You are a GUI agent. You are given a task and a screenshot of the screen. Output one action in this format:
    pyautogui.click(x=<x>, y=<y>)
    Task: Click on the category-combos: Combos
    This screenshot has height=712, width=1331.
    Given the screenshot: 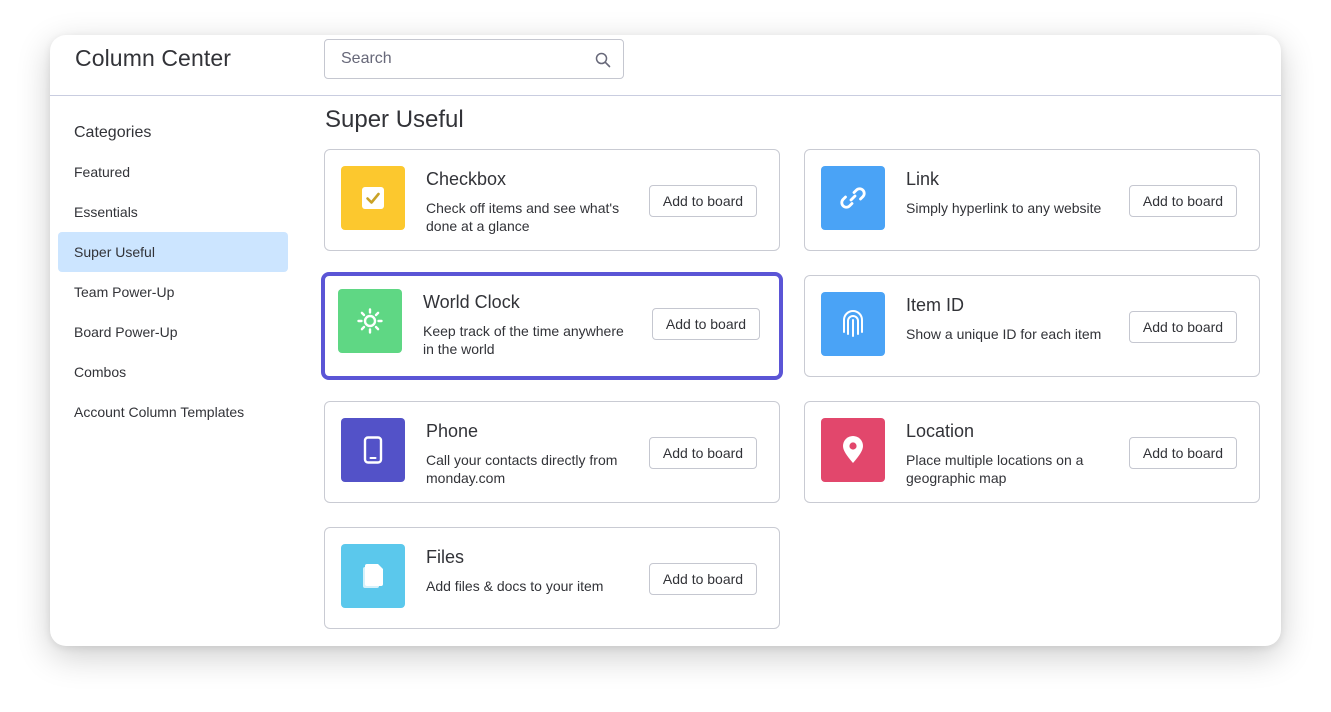 What is the action you would take?
    pyautogui.click(x=173, y=372)
    